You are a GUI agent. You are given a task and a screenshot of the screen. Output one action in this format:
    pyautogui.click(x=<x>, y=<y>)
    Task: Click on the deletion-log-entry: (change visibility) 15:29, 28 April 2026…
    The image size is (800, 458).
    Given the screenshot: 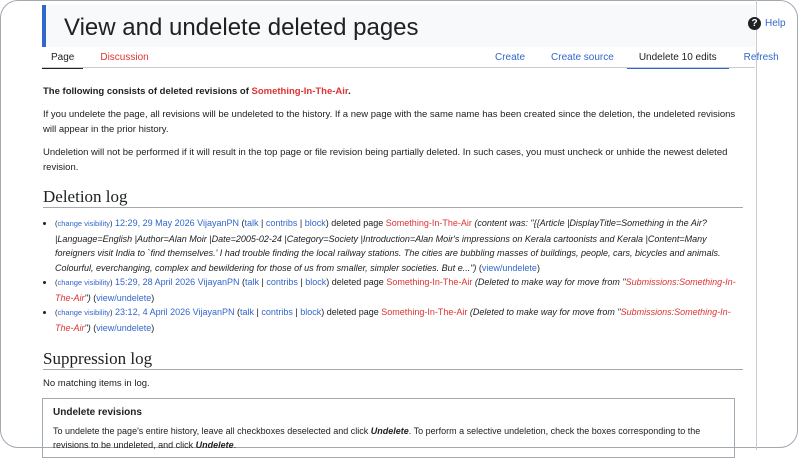 What is the action you would take?
    pyautogui.click(x=399, y=290)
    